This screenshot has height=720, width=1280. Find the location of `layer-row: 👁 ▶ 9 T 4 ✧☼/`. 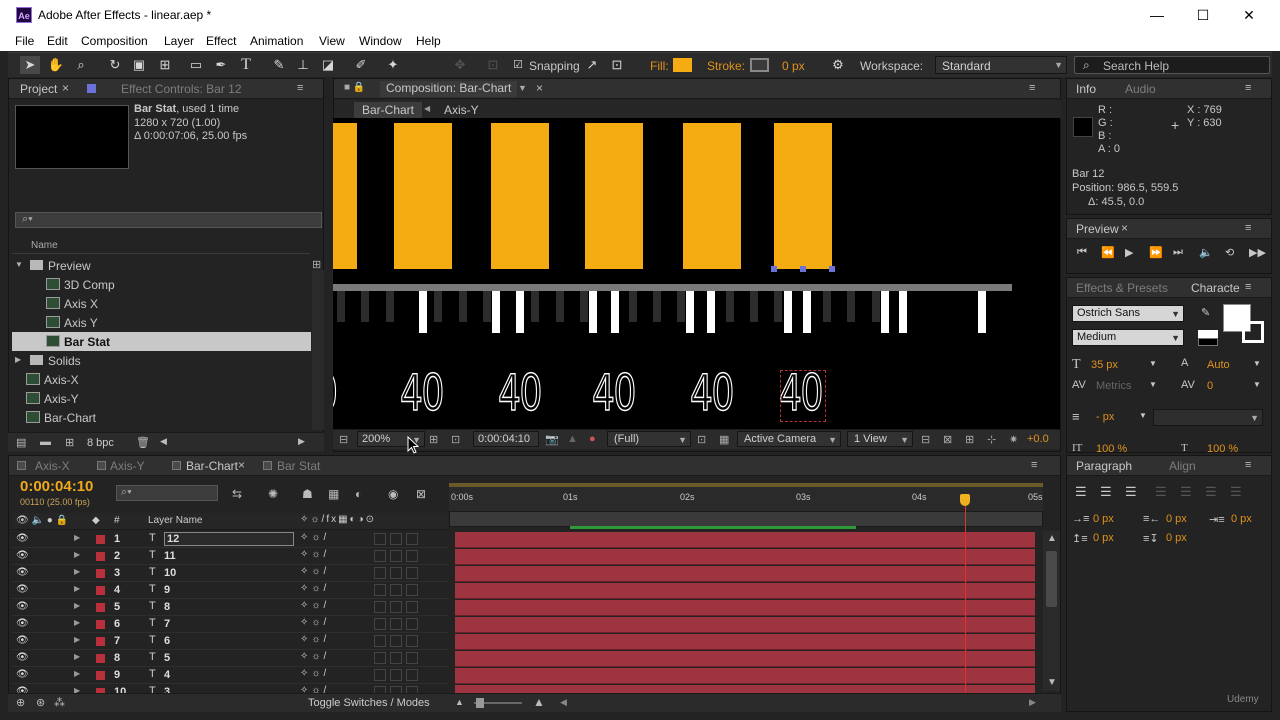

layer-row: 👁 ▶ 9 T 4 ✧☼/ is located at coordinates (230, 675).